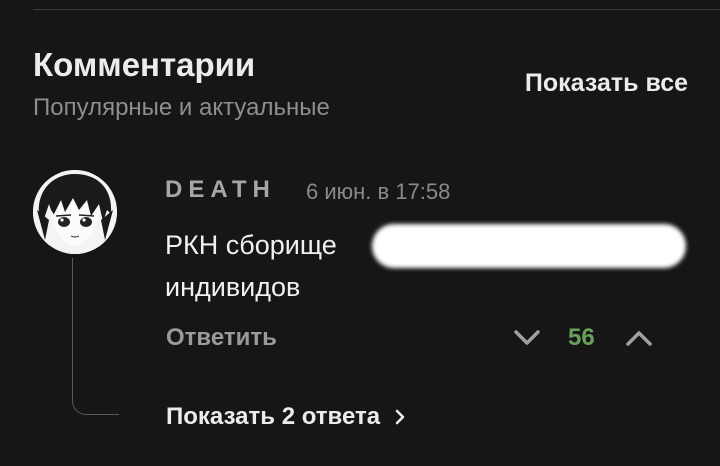 The width and height of the screenshot is (720, 466). I want to click on anime-avatar-icon, so click(75, 212).